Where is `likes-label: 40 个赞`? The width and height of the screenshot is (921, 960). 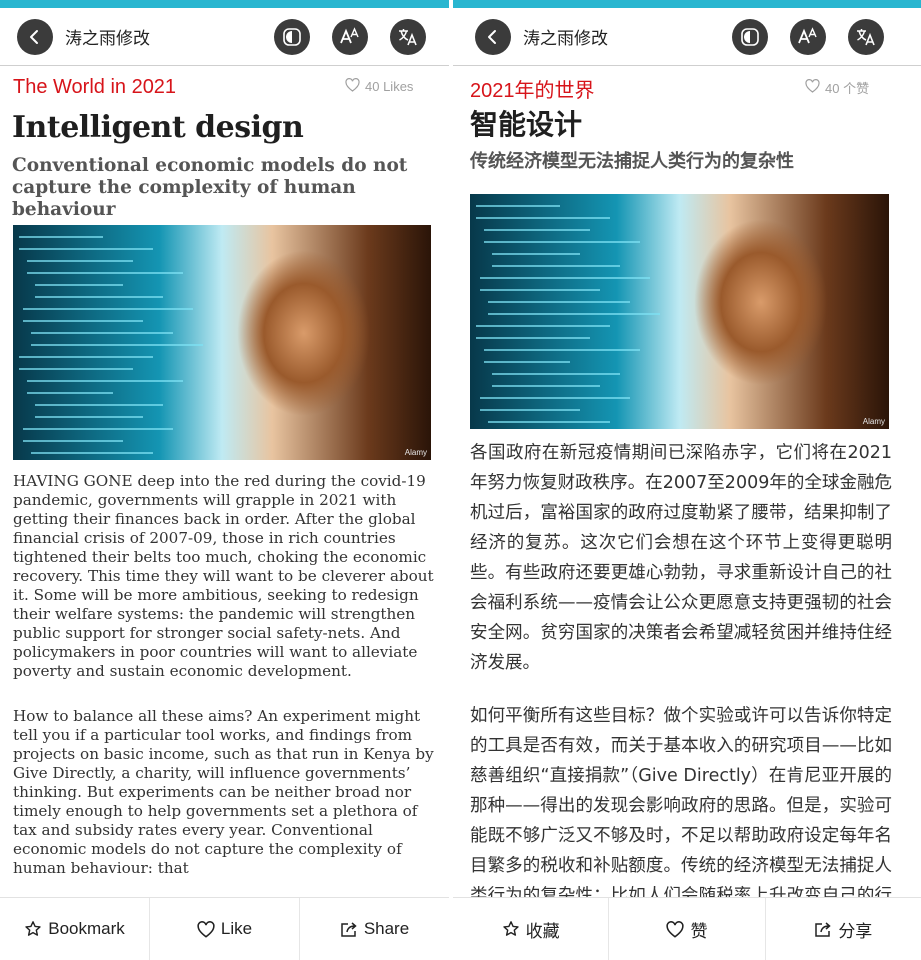
likes-label: 40 个赞 is located at coordinates (847, 88).